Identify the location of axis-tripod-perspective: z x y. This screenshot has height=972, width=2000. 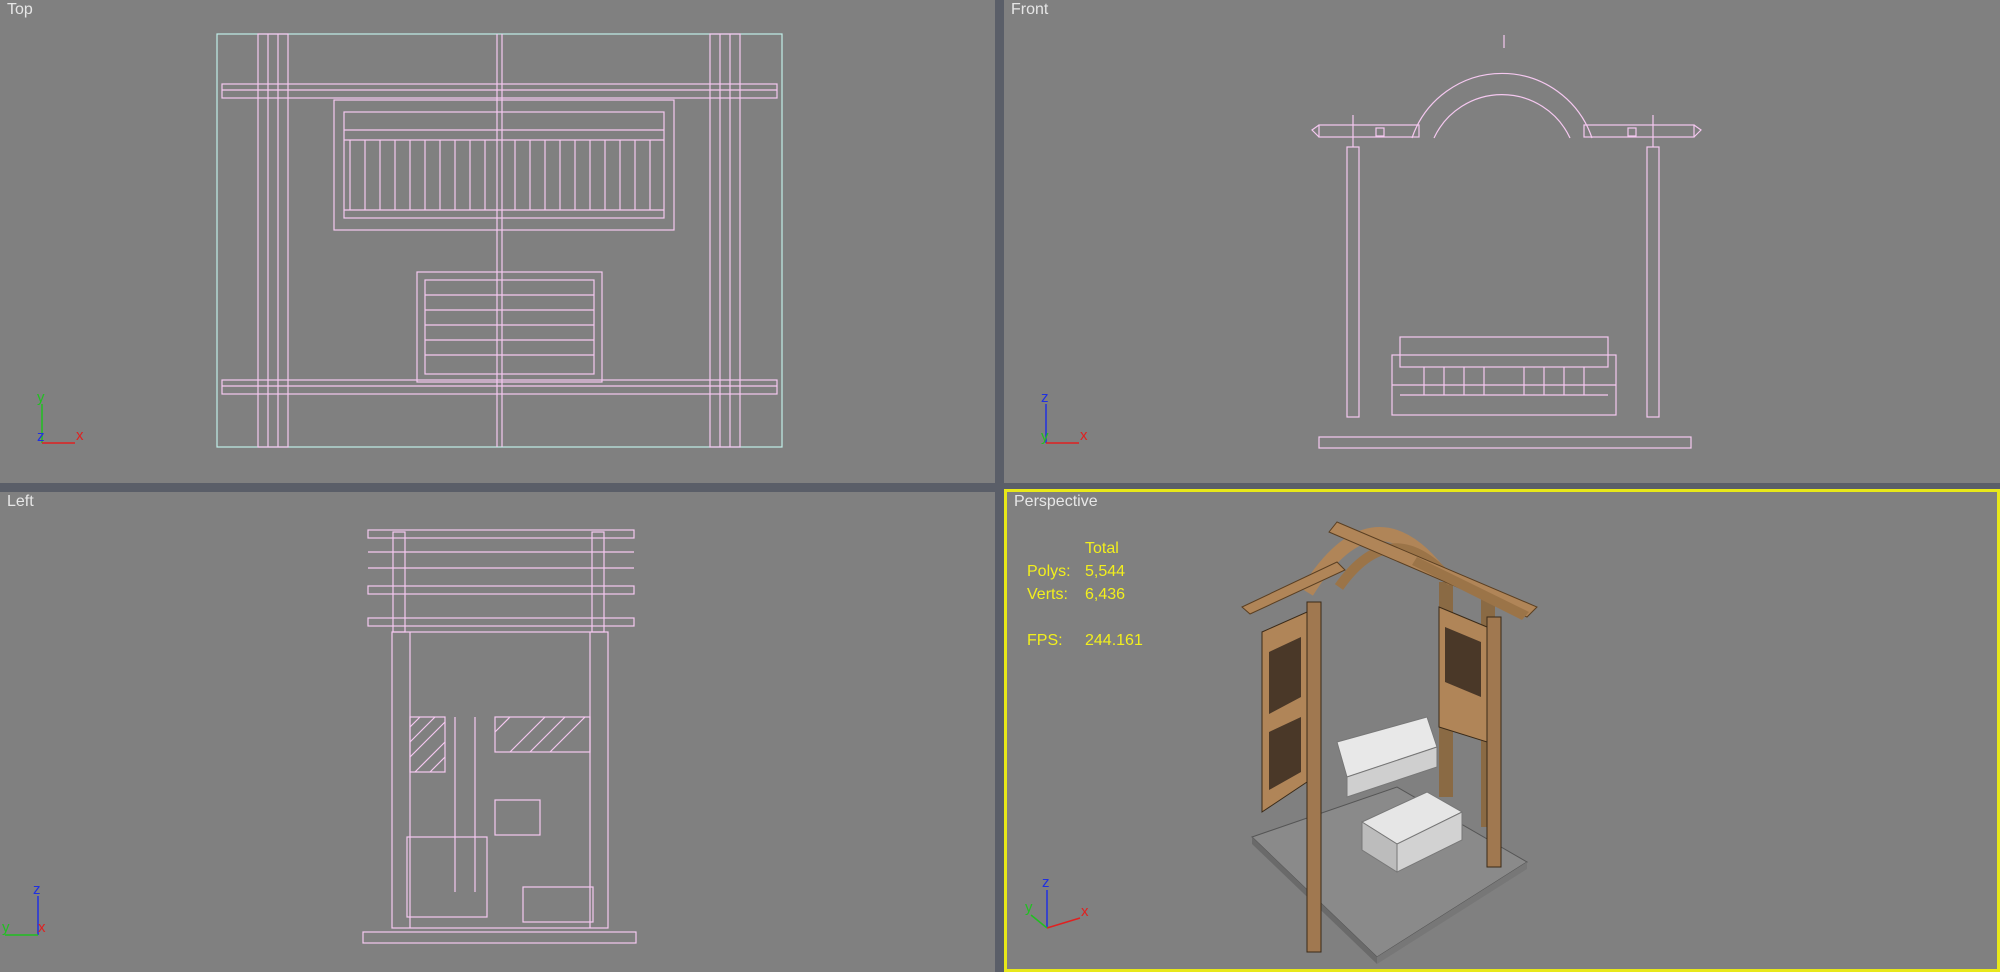
(1057, 901).